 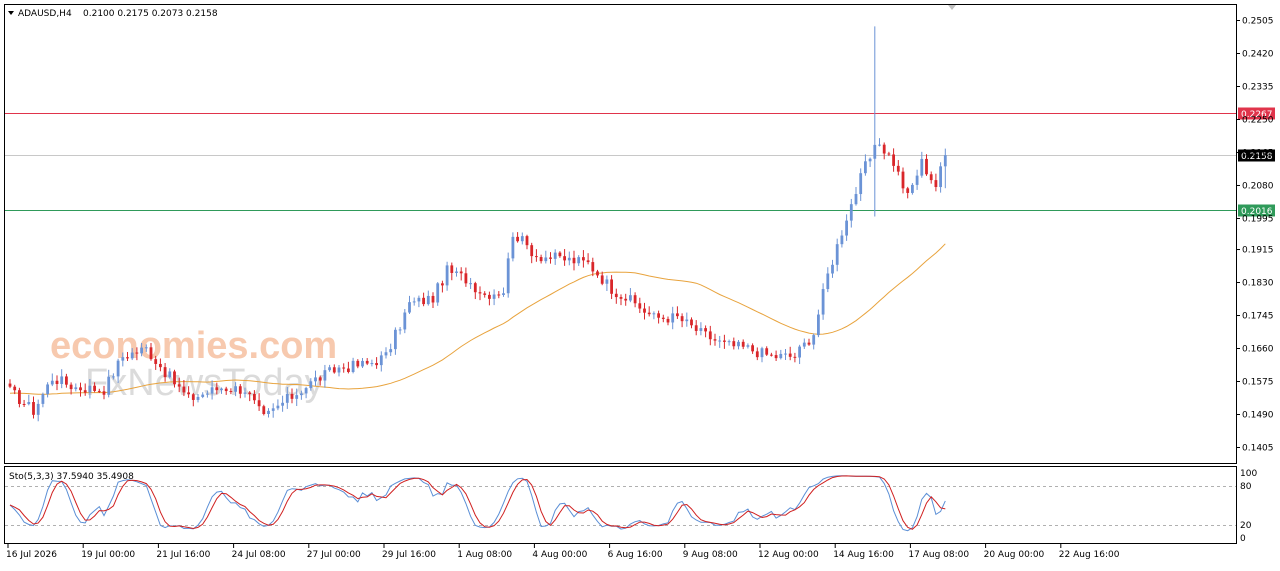 What do you see at coordinates (1258, 153) in the screenshot?
I see `price-tick-label: 0.2165` at bounding box center [1258, 153].